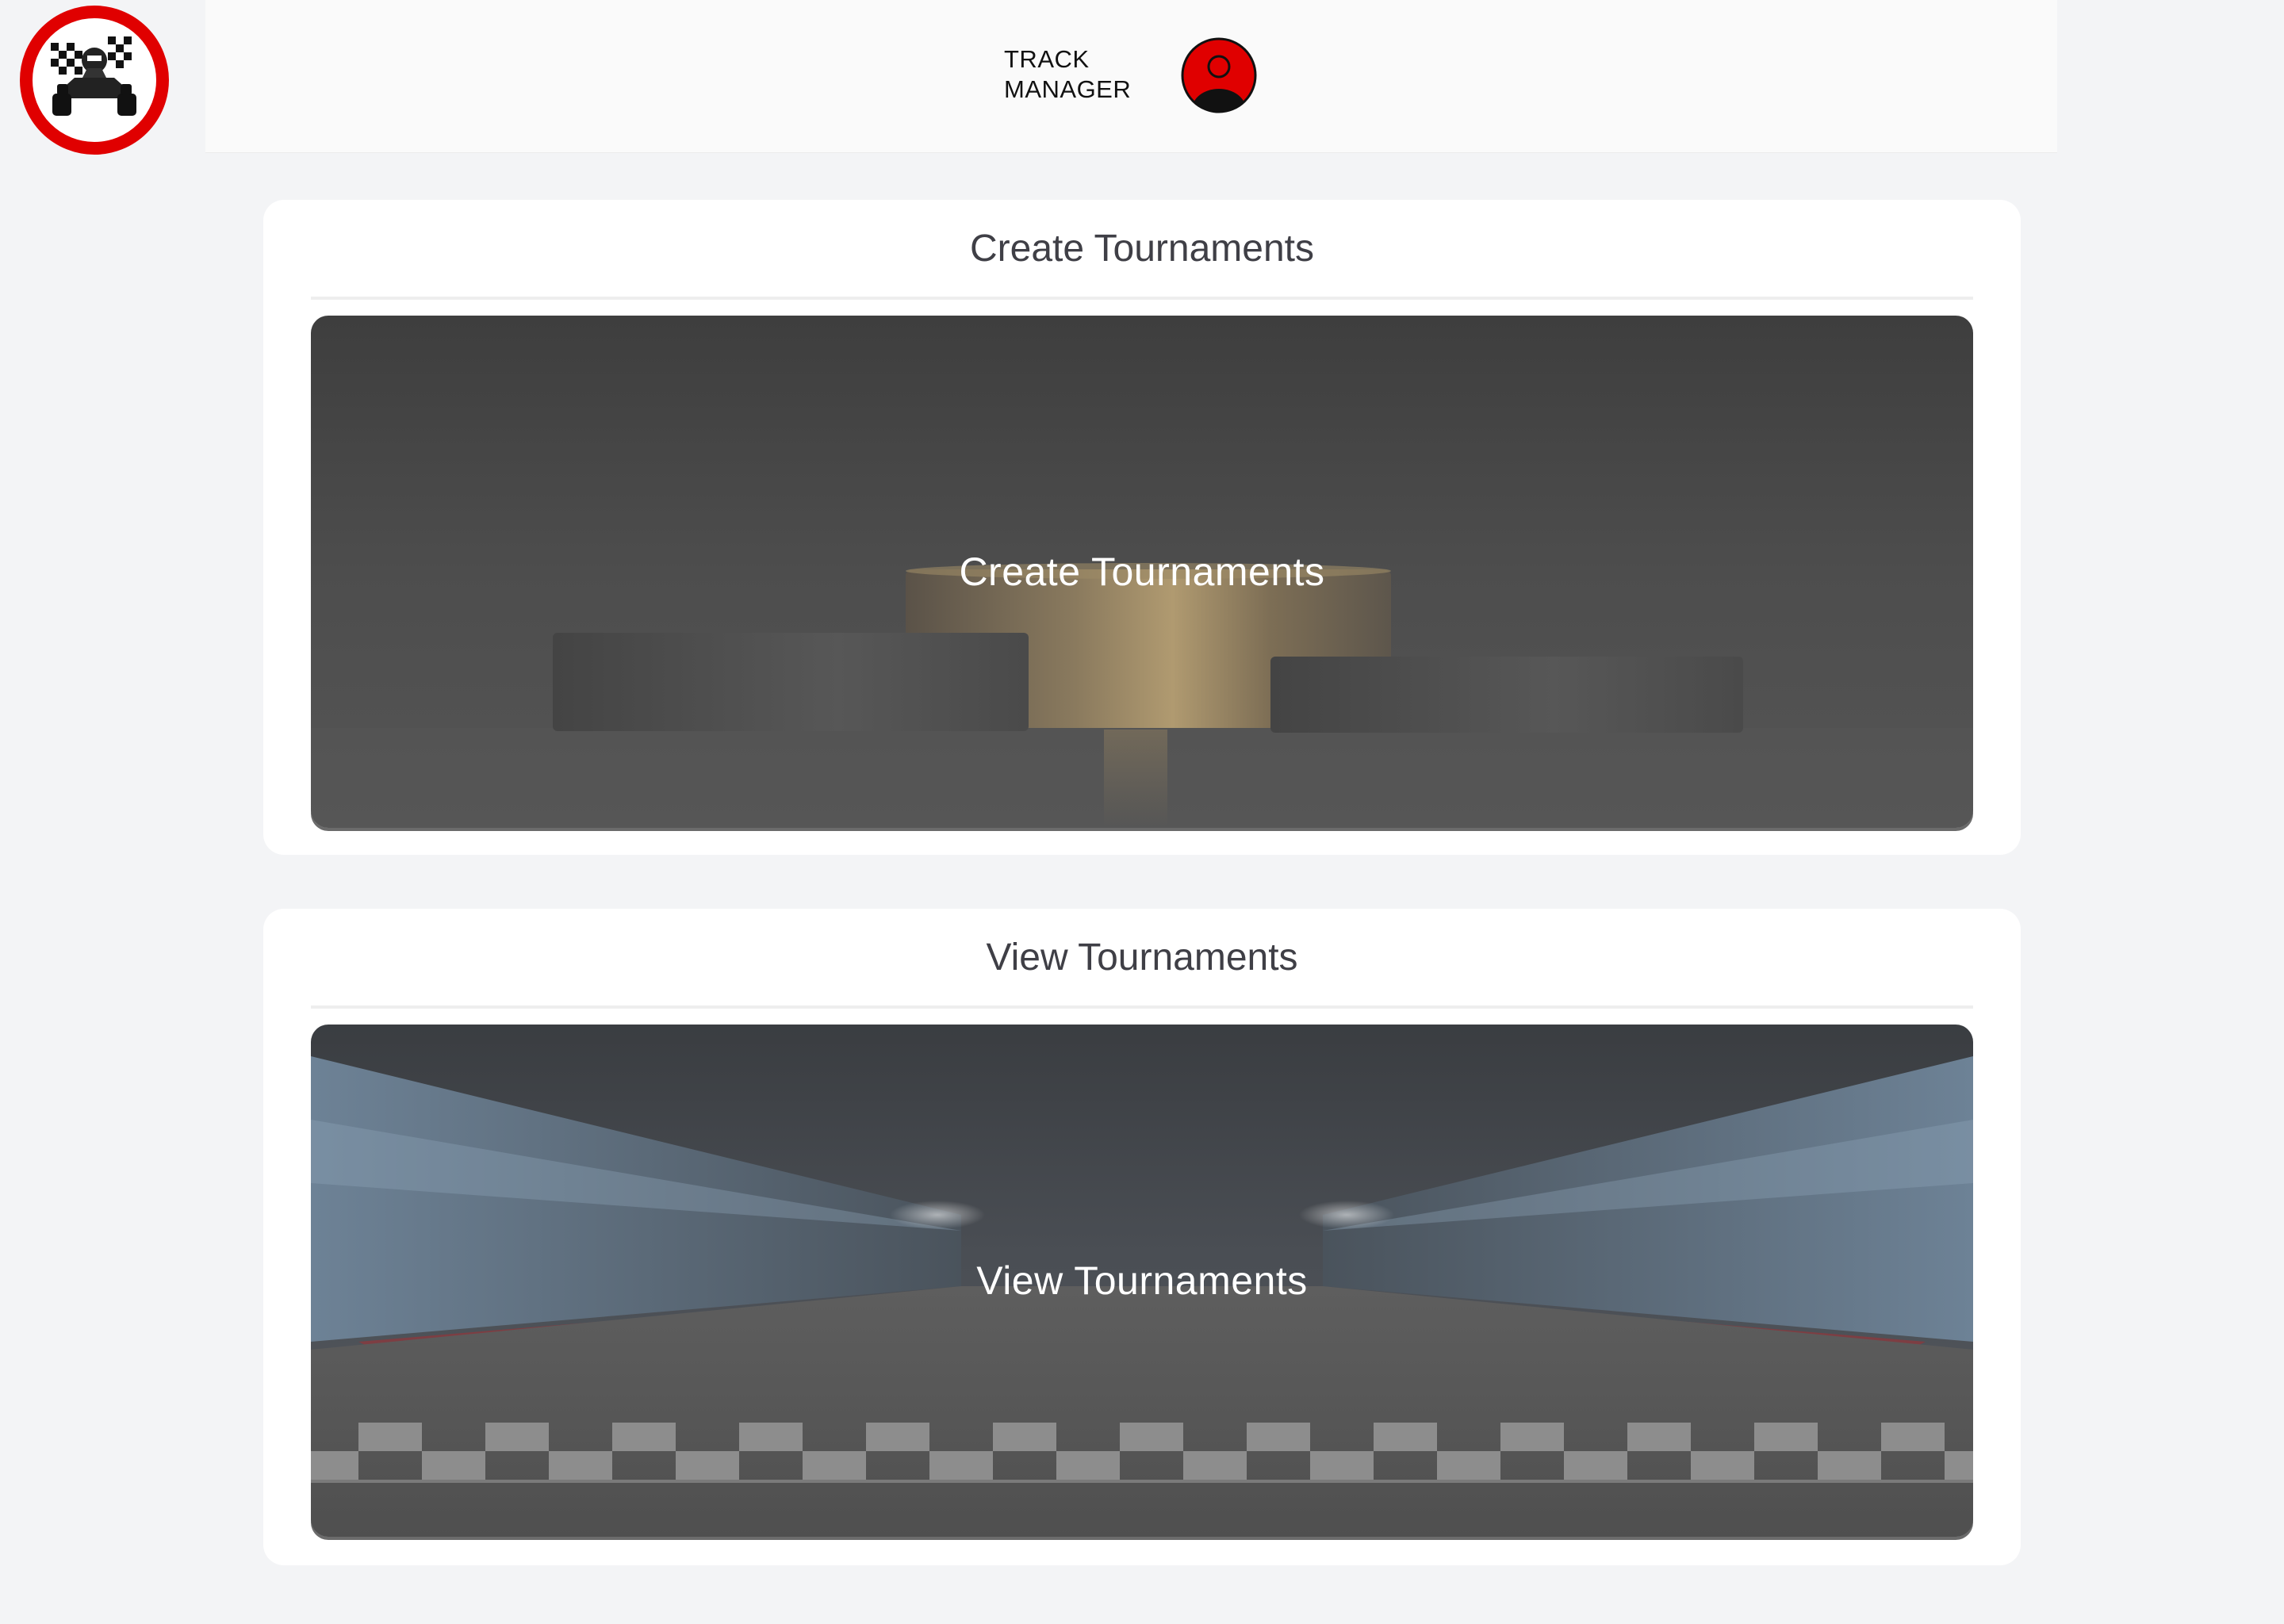  Describe the element at coordinates (1068, 89) in the screenshot. I see `brand-line-2: MANAGER` at that location.